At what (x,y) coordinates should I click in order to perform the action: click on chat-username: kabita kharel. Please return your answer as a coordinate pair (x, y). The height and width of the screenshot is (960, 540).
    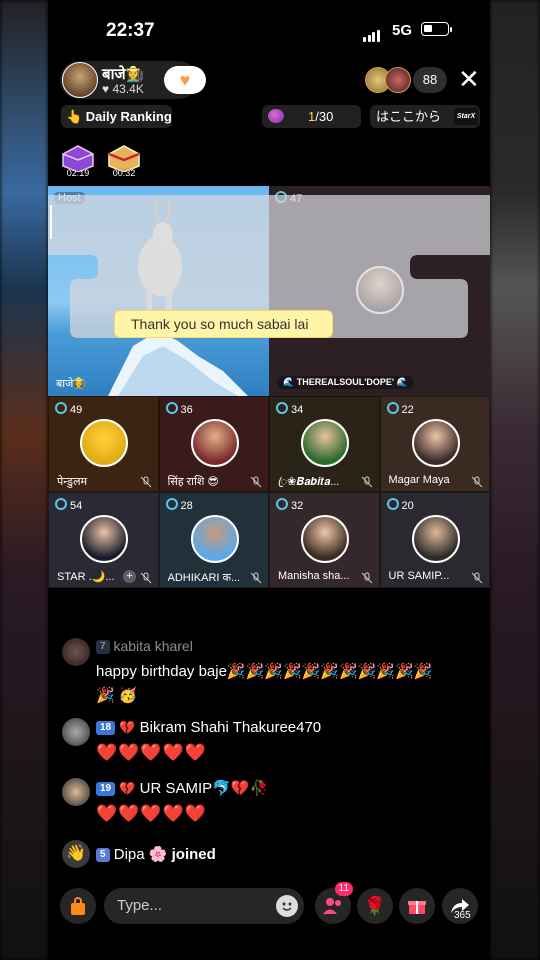
    Looking at the image, I should click on (153, 646).